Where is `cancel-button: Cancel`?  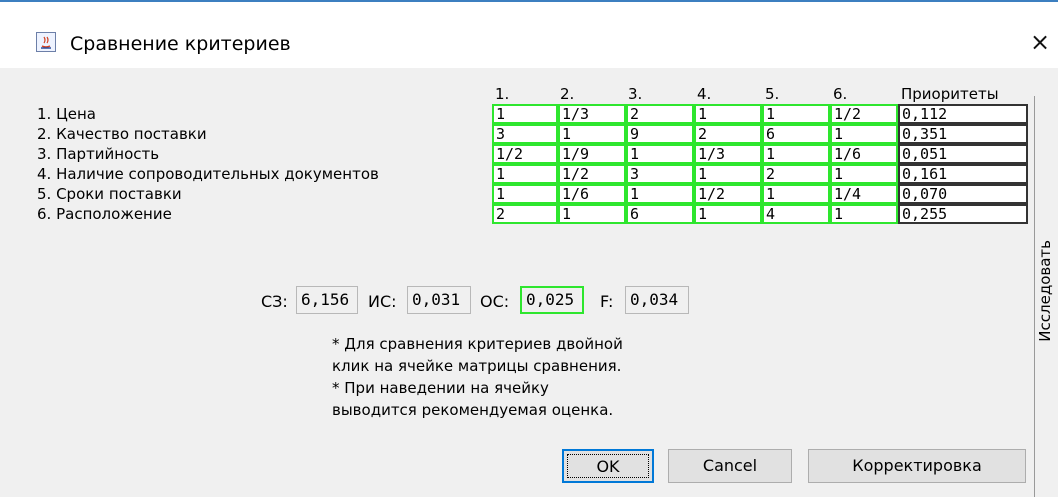 cancel-button: Cancel is located at coordinates (730, 466).